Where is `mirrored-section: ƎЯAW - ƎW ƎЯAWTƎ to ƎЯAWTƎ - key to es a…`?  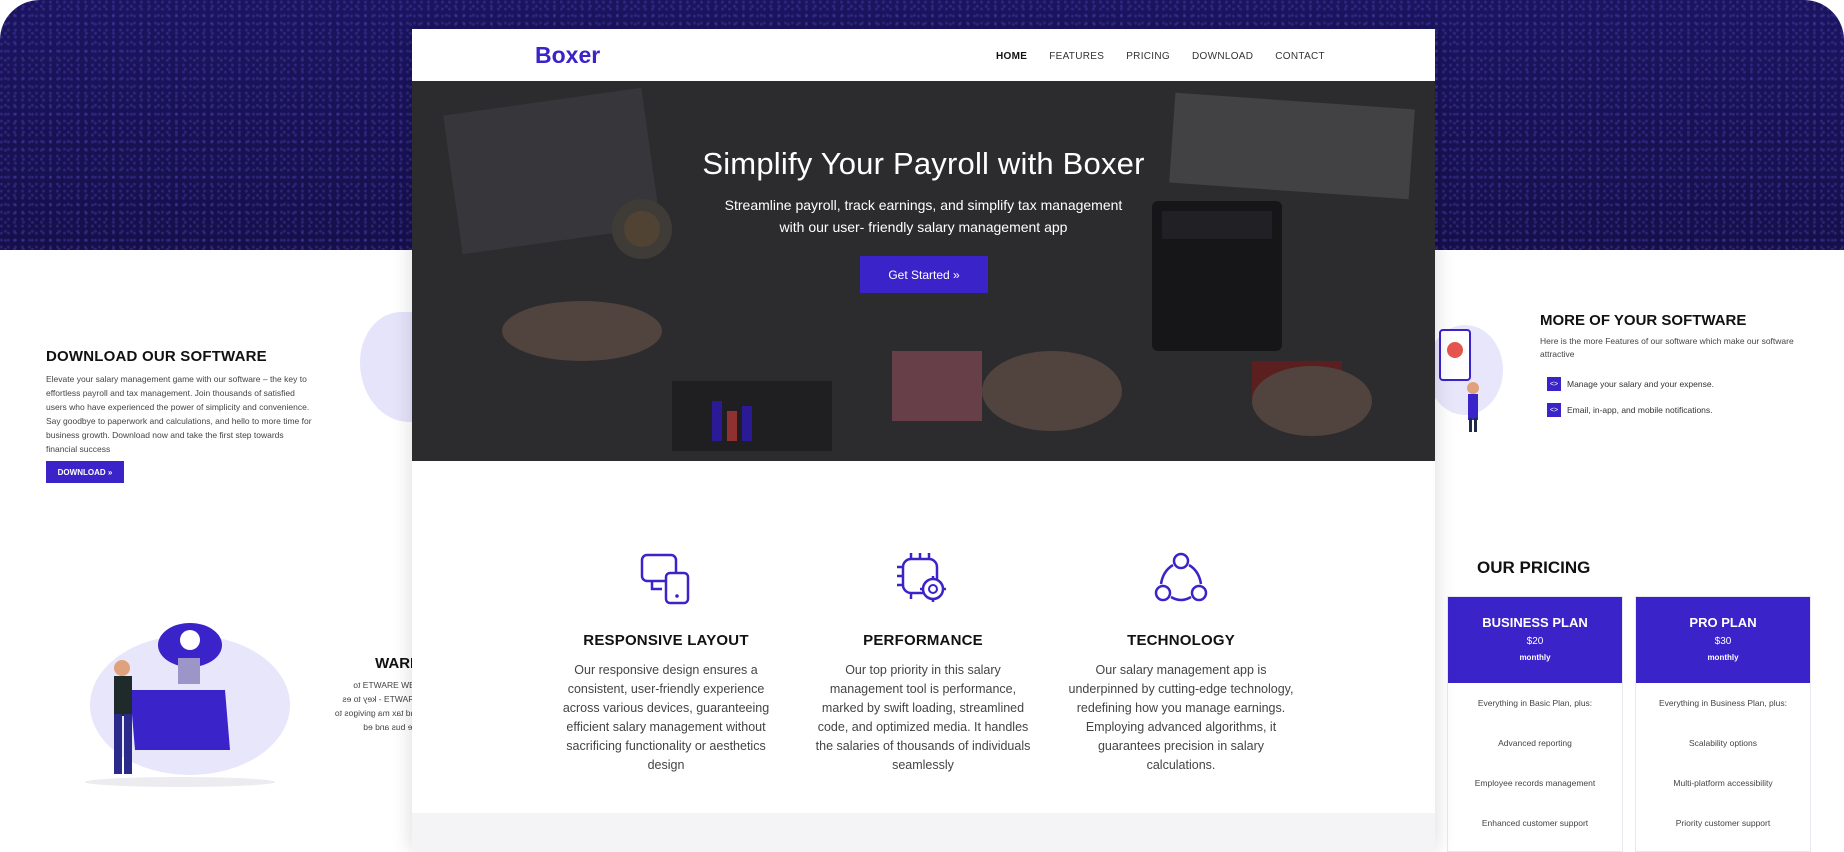 mirrored-section: ƎЯAW - ƎW ƎЯAWTƎ to ƎЯAWTƎ - key to es a… is located at coordinates (375, 694).